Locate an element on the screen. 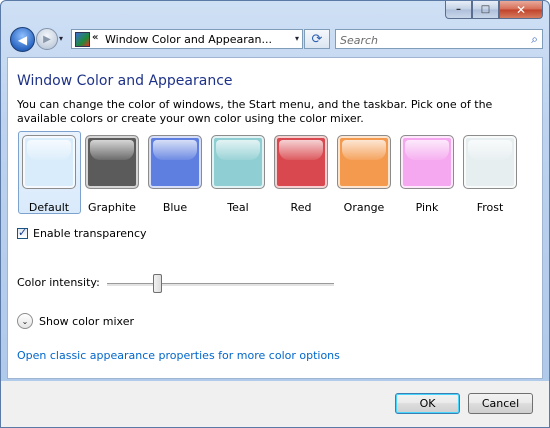 This screenshot has width=550, height=428. color-swatch-graphite is located at coordinates (112, 162).